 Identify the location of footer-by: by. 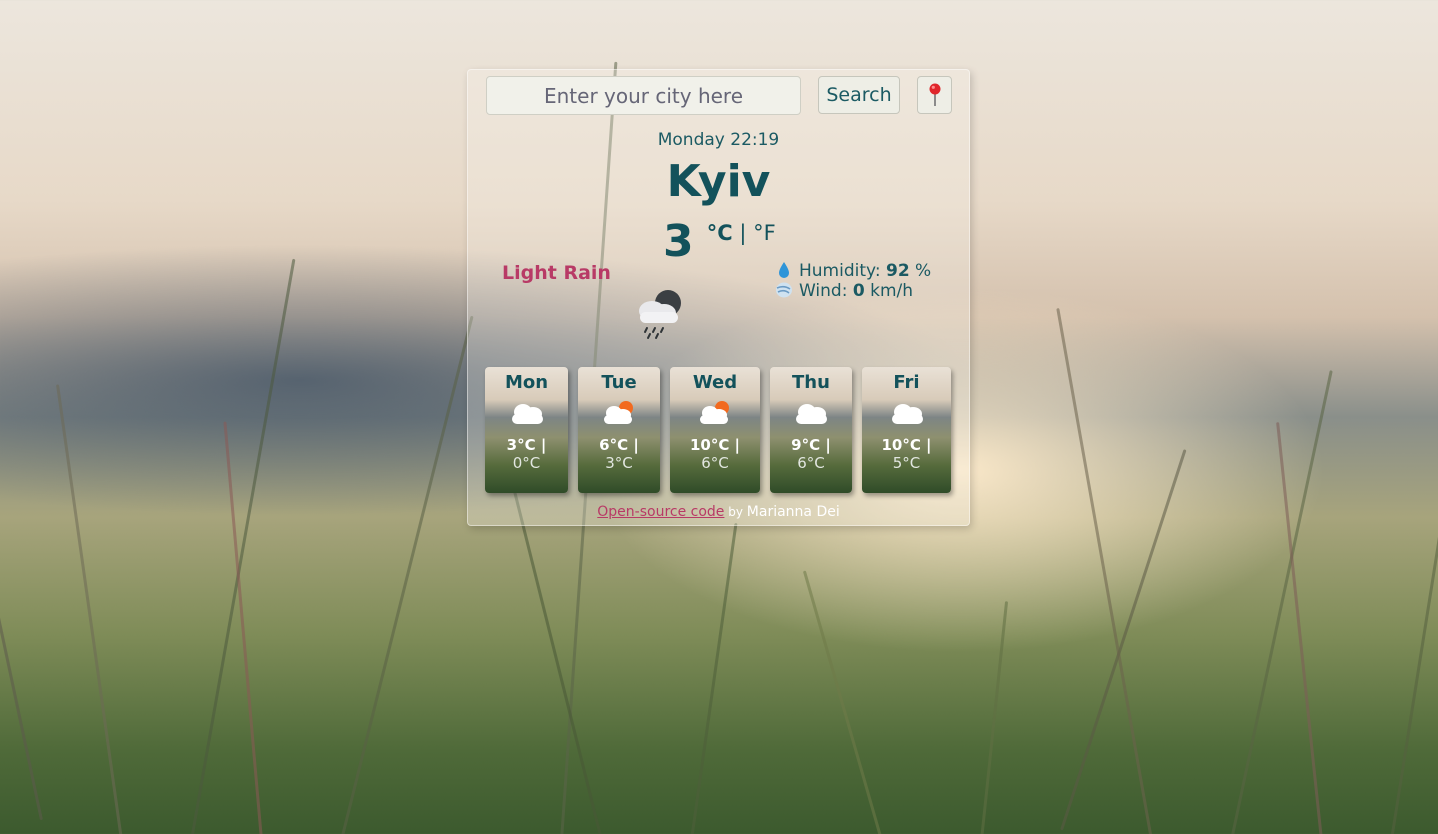
(735, 512).